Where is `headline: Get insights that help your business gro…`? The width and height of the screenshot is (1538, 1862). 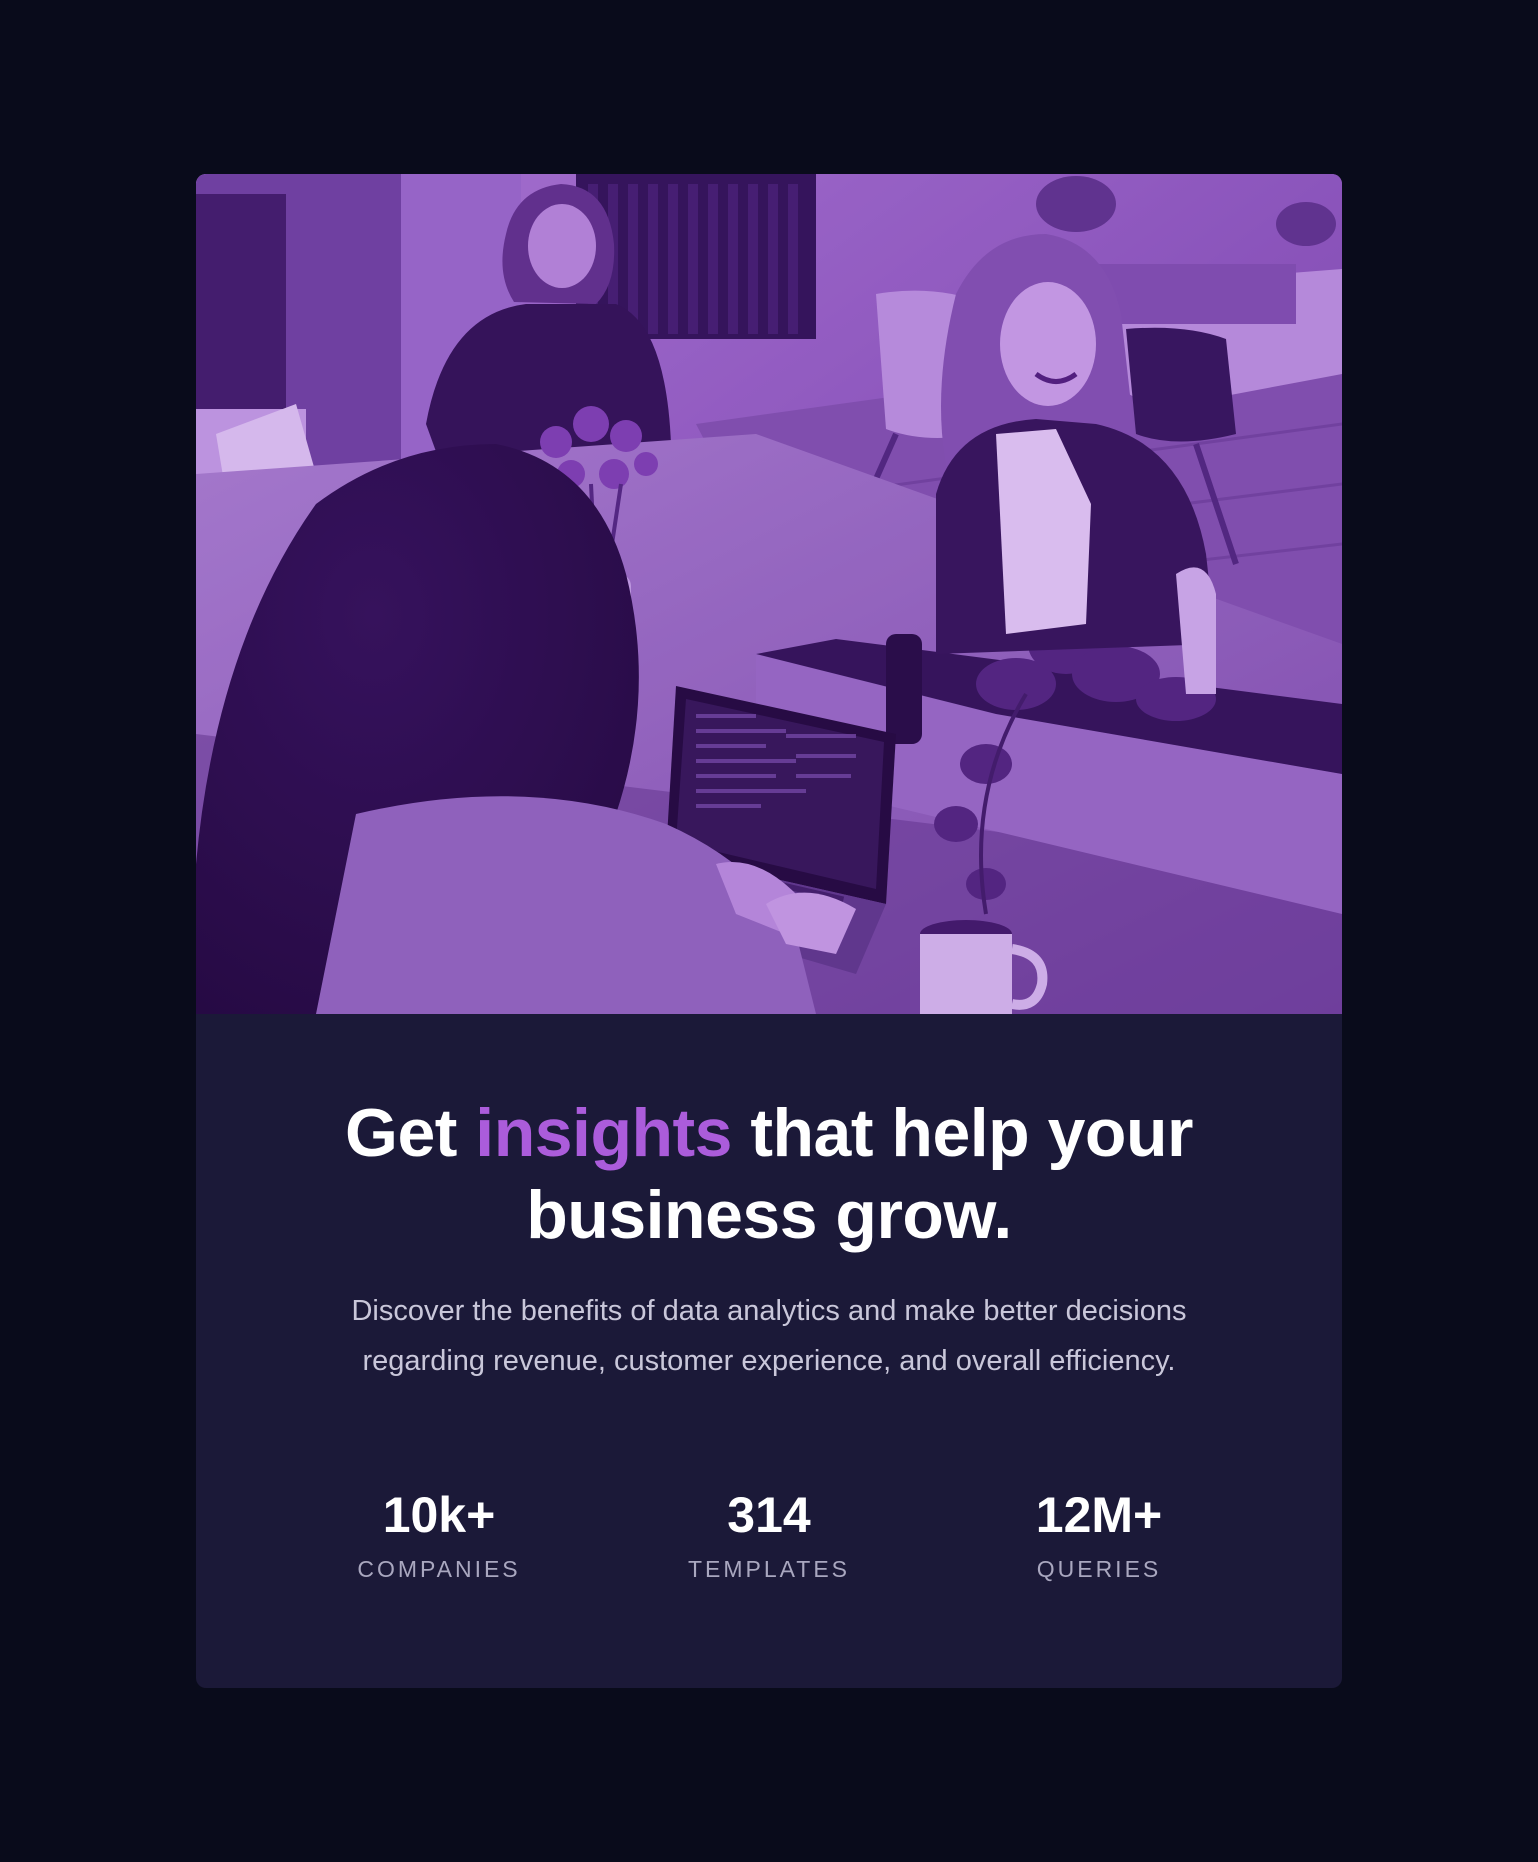 headline: Get insights that help your business gro… is located at coordinates (769, 1174).